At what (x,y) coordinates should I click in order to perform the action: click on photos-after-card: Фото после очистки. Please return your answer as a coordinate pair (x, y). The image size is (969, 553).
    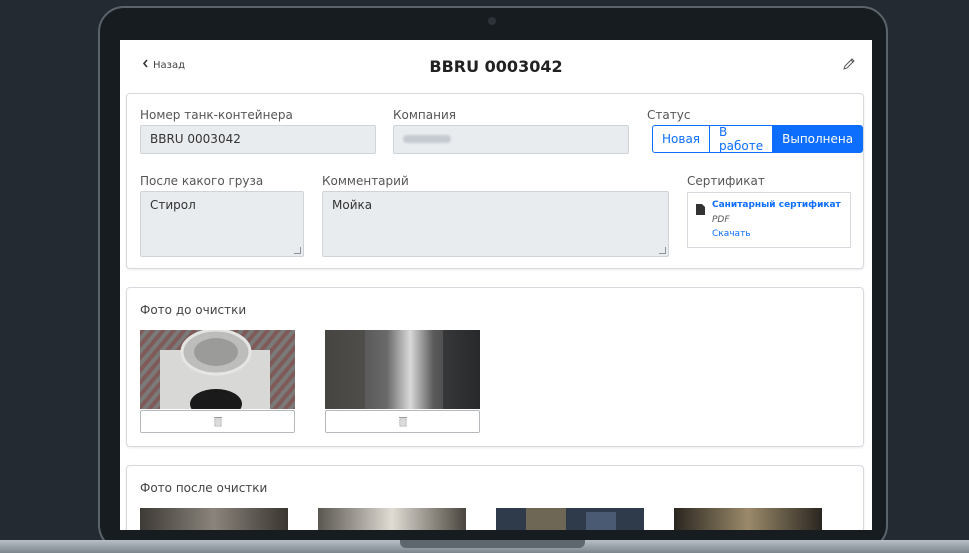
    Looking at the image, I should click on (495, 497).